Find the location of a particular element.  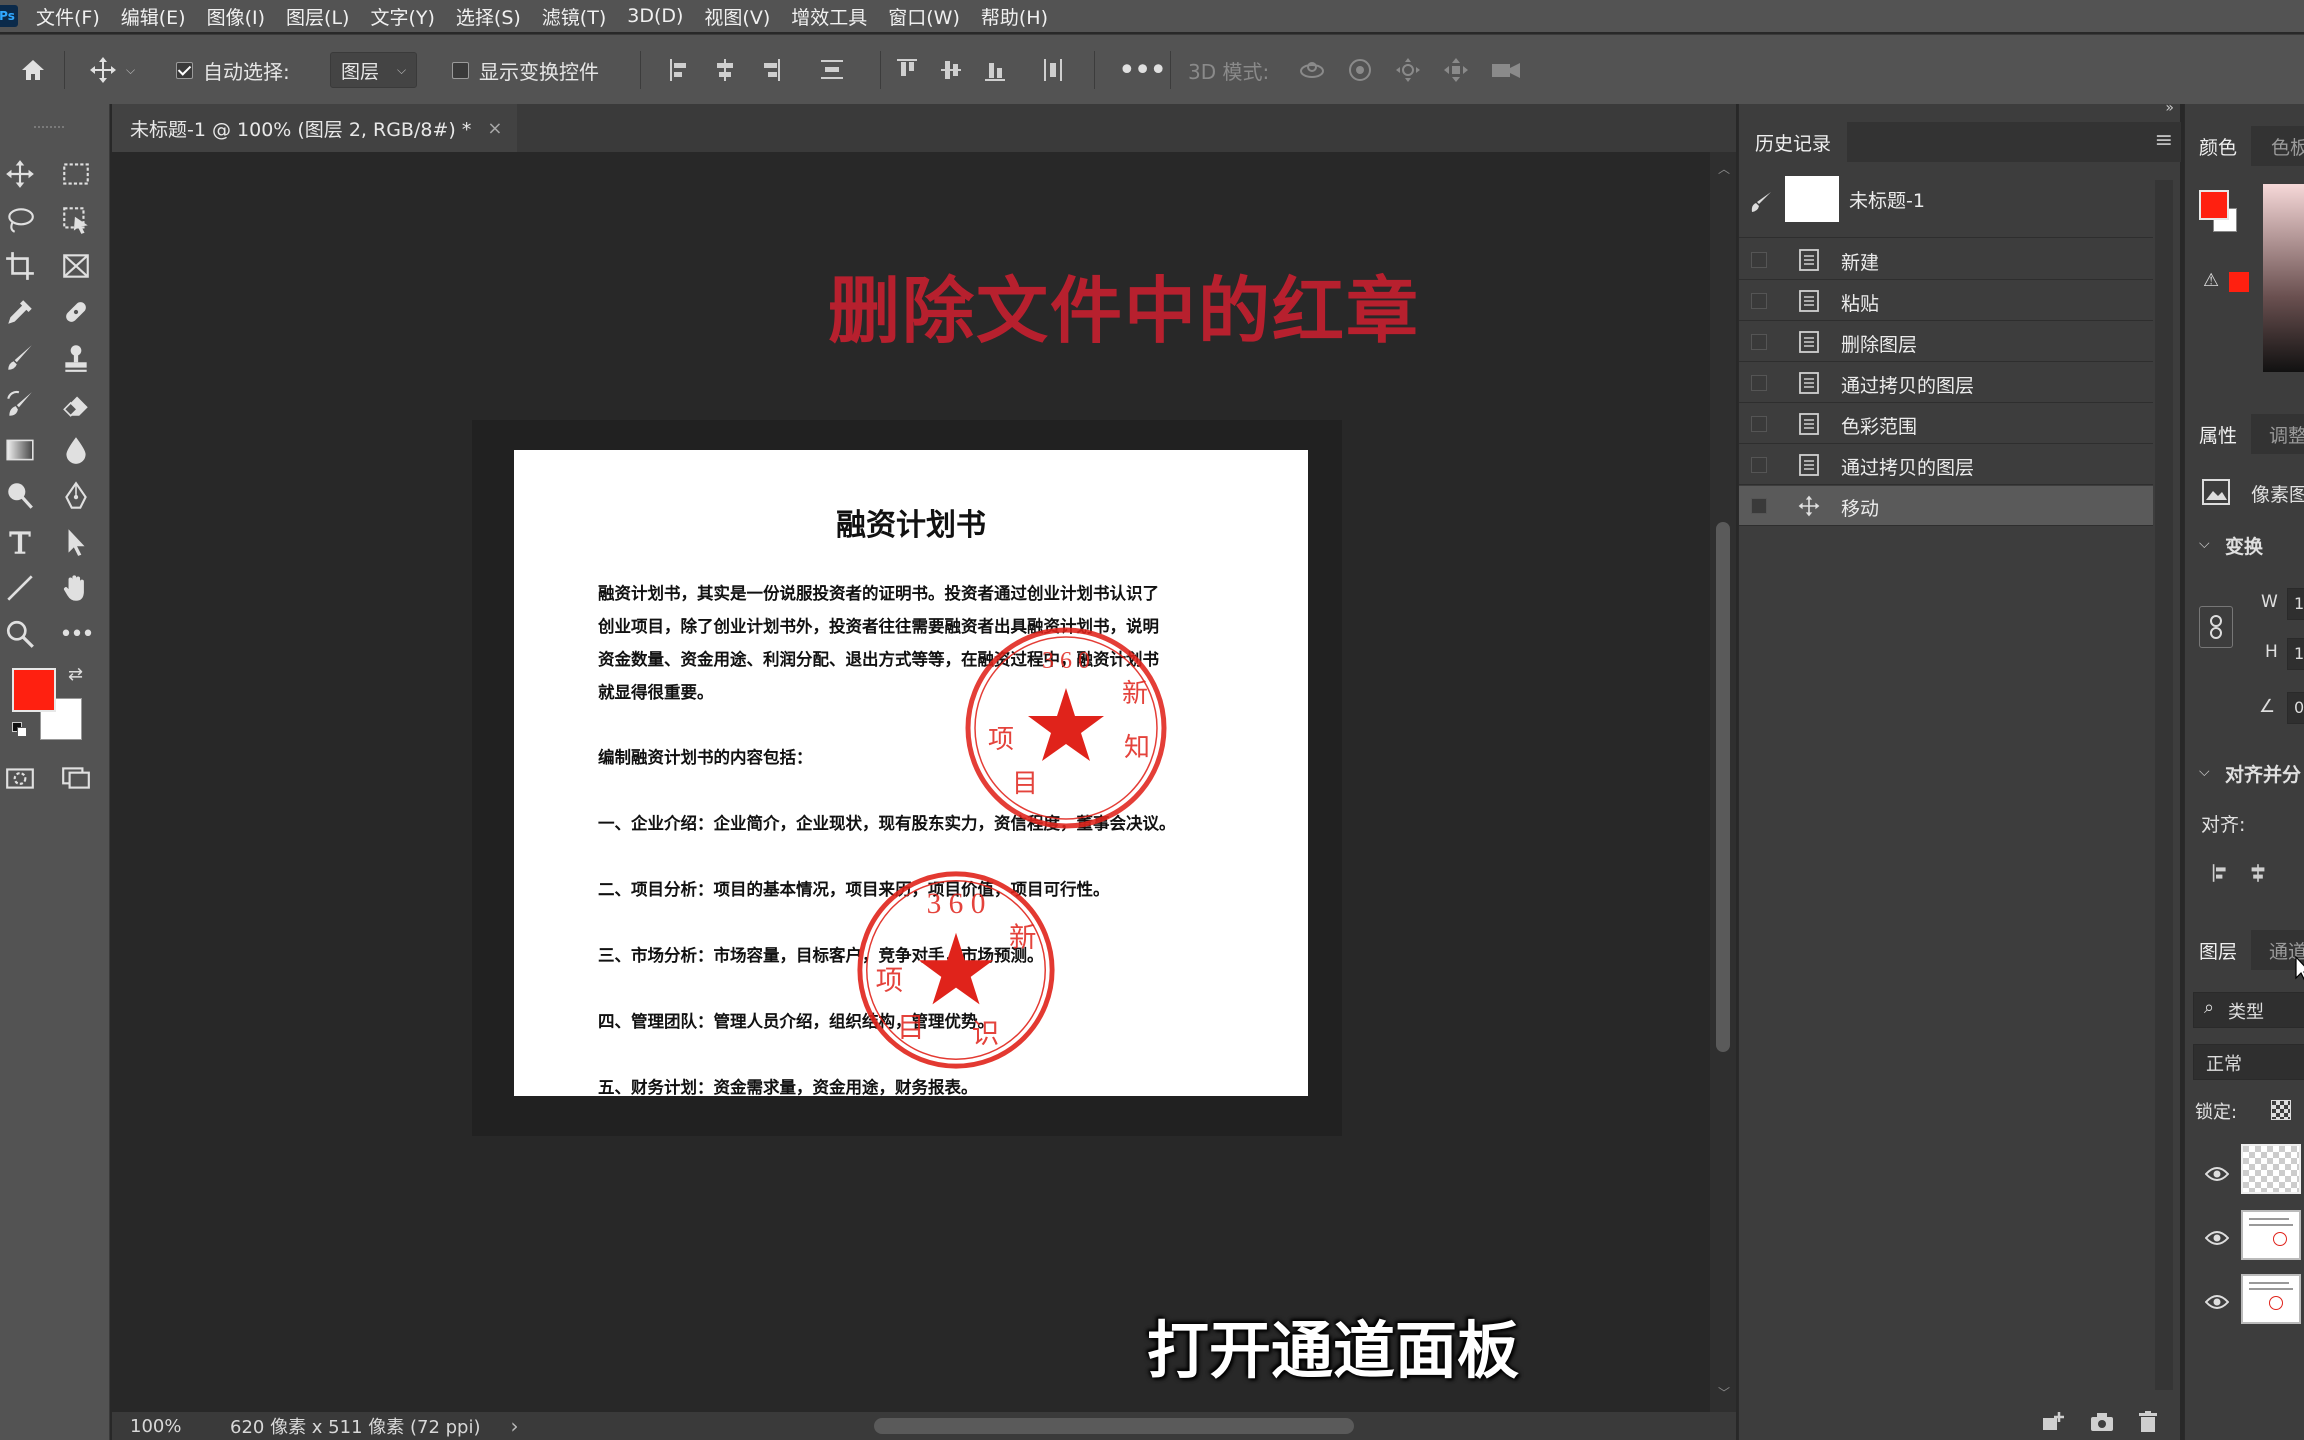

clone-stamp-tool is located at coordinates (76, 358).